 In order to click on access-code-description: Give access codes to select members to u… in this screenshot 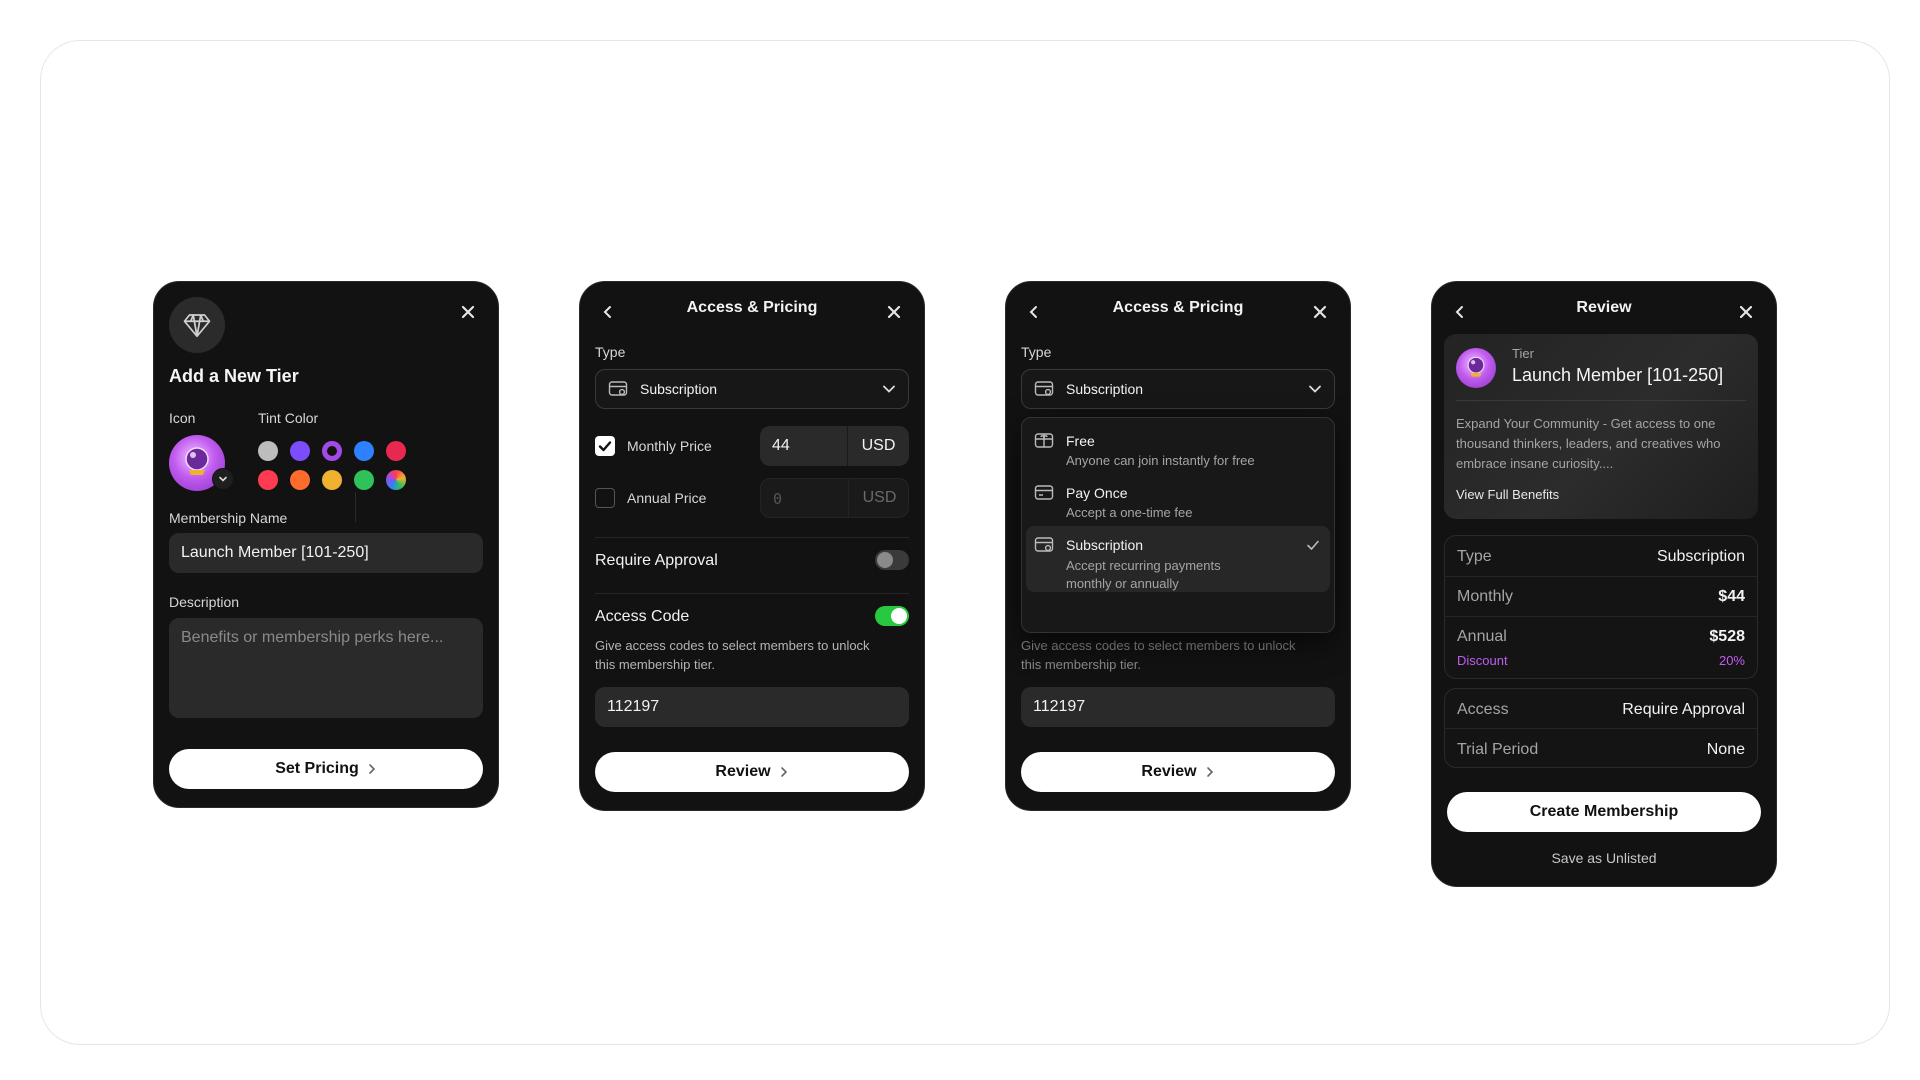, I will do `click(1158, 655)`.